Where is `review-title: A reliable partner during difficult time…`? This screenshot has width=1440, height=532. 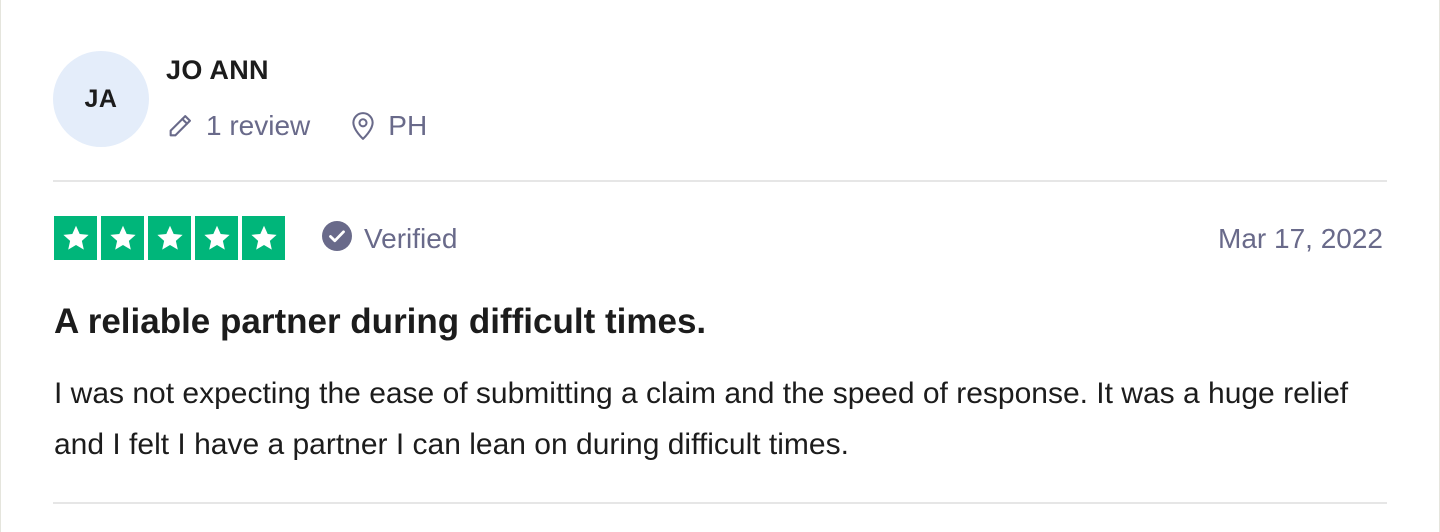 review-title: A reliable partner during difficult time… is located at coordinates (380, 322).